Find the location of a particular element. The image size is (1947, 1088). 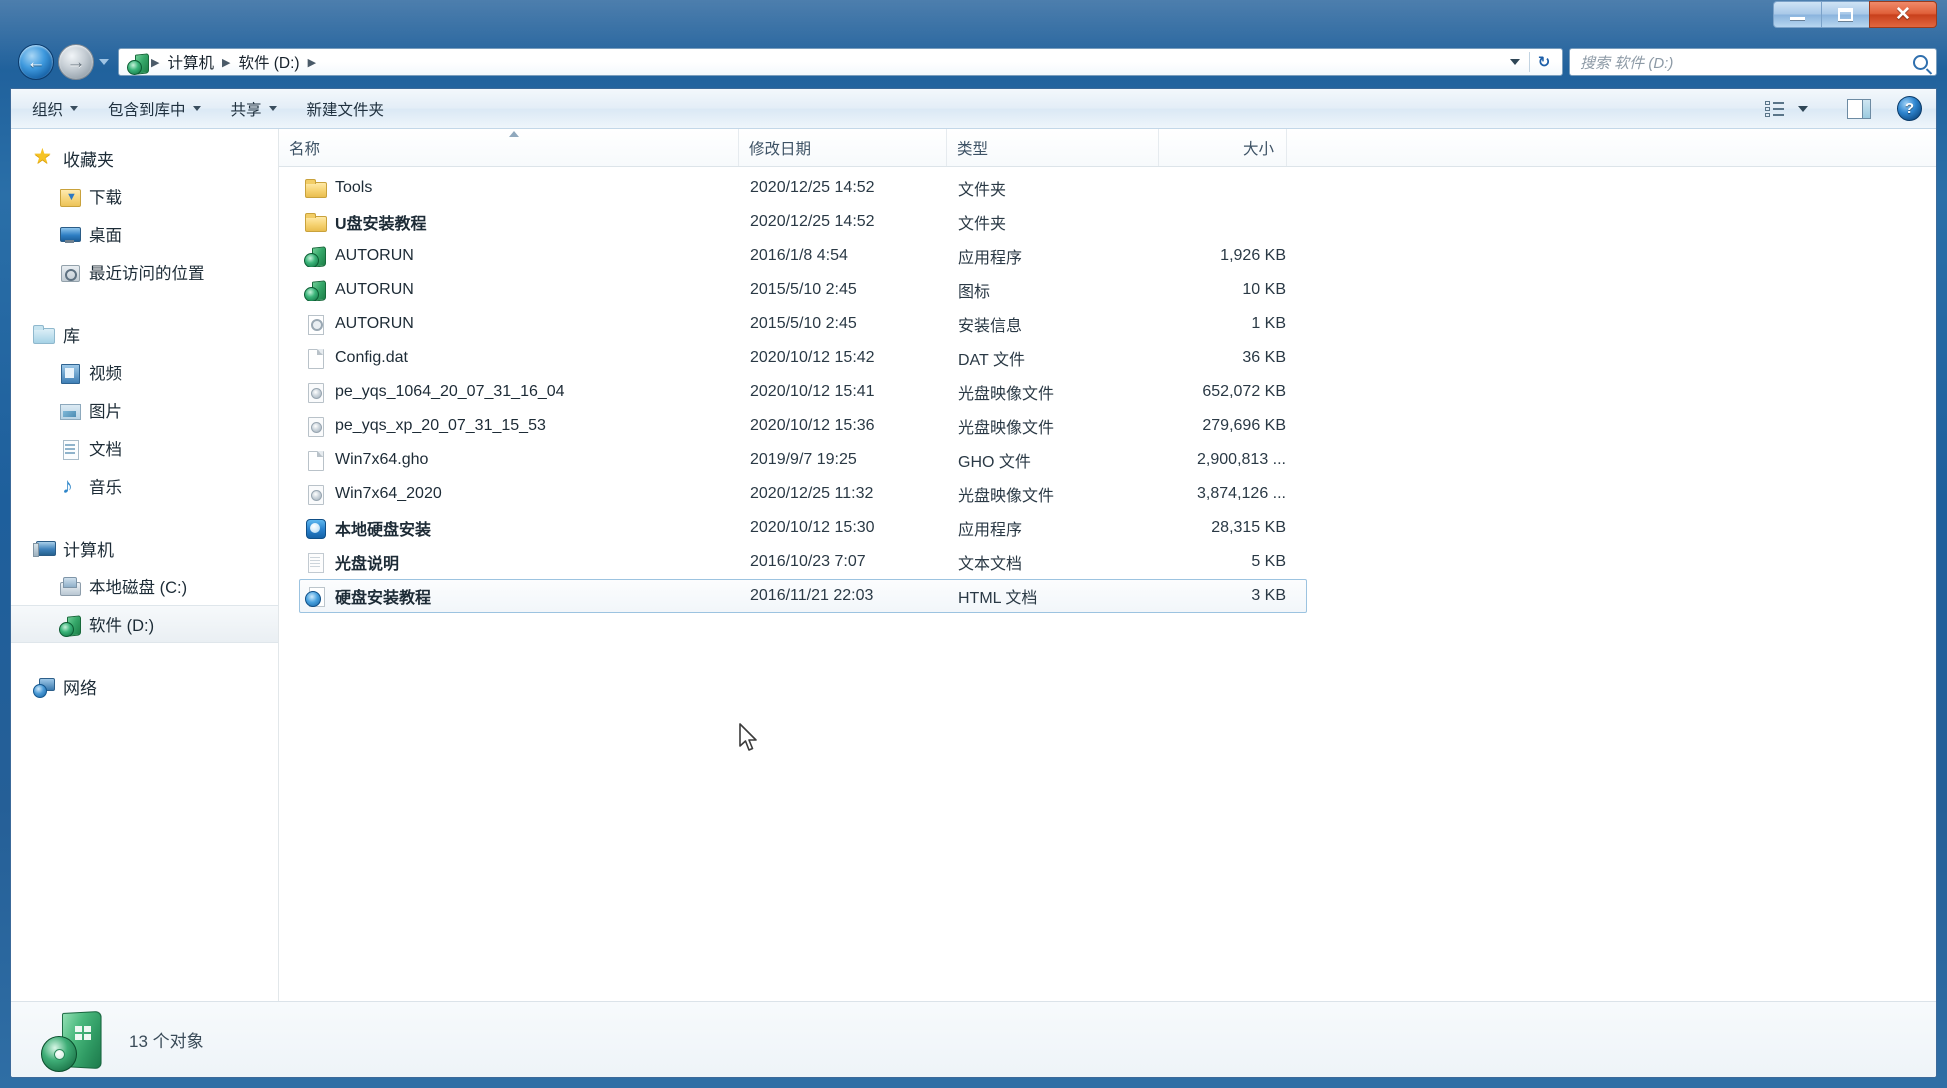

back-button: ← is located at coordinates (36, 62).